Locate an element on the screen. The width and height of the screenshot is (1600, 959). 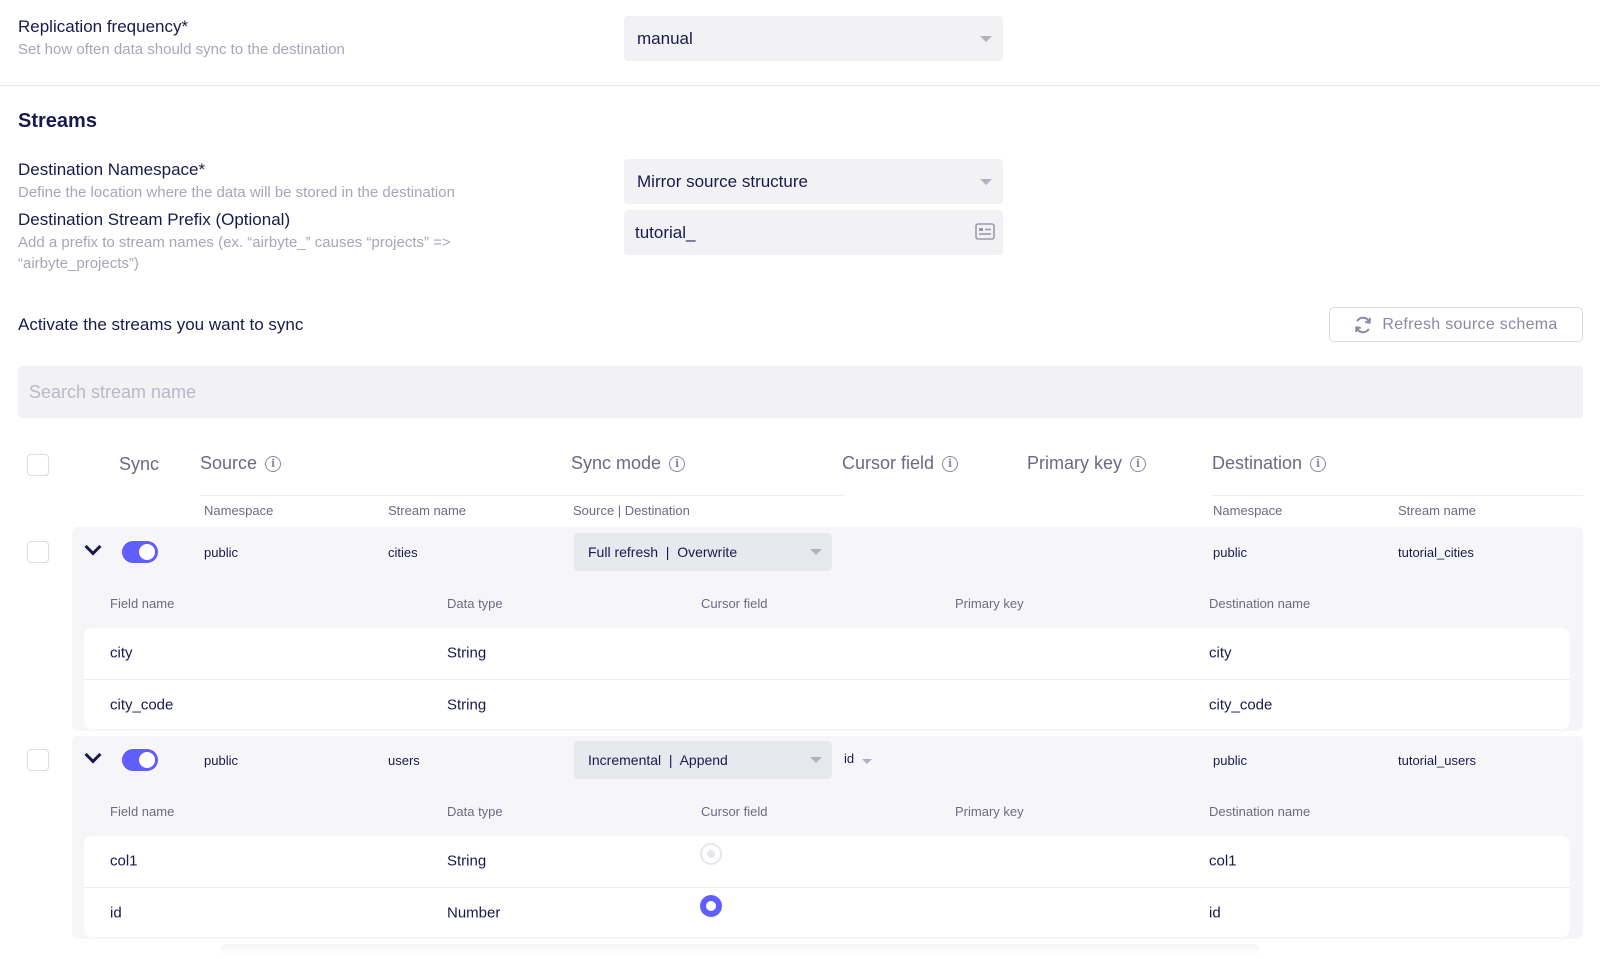
section-divider is located at coordinates (800, 85).